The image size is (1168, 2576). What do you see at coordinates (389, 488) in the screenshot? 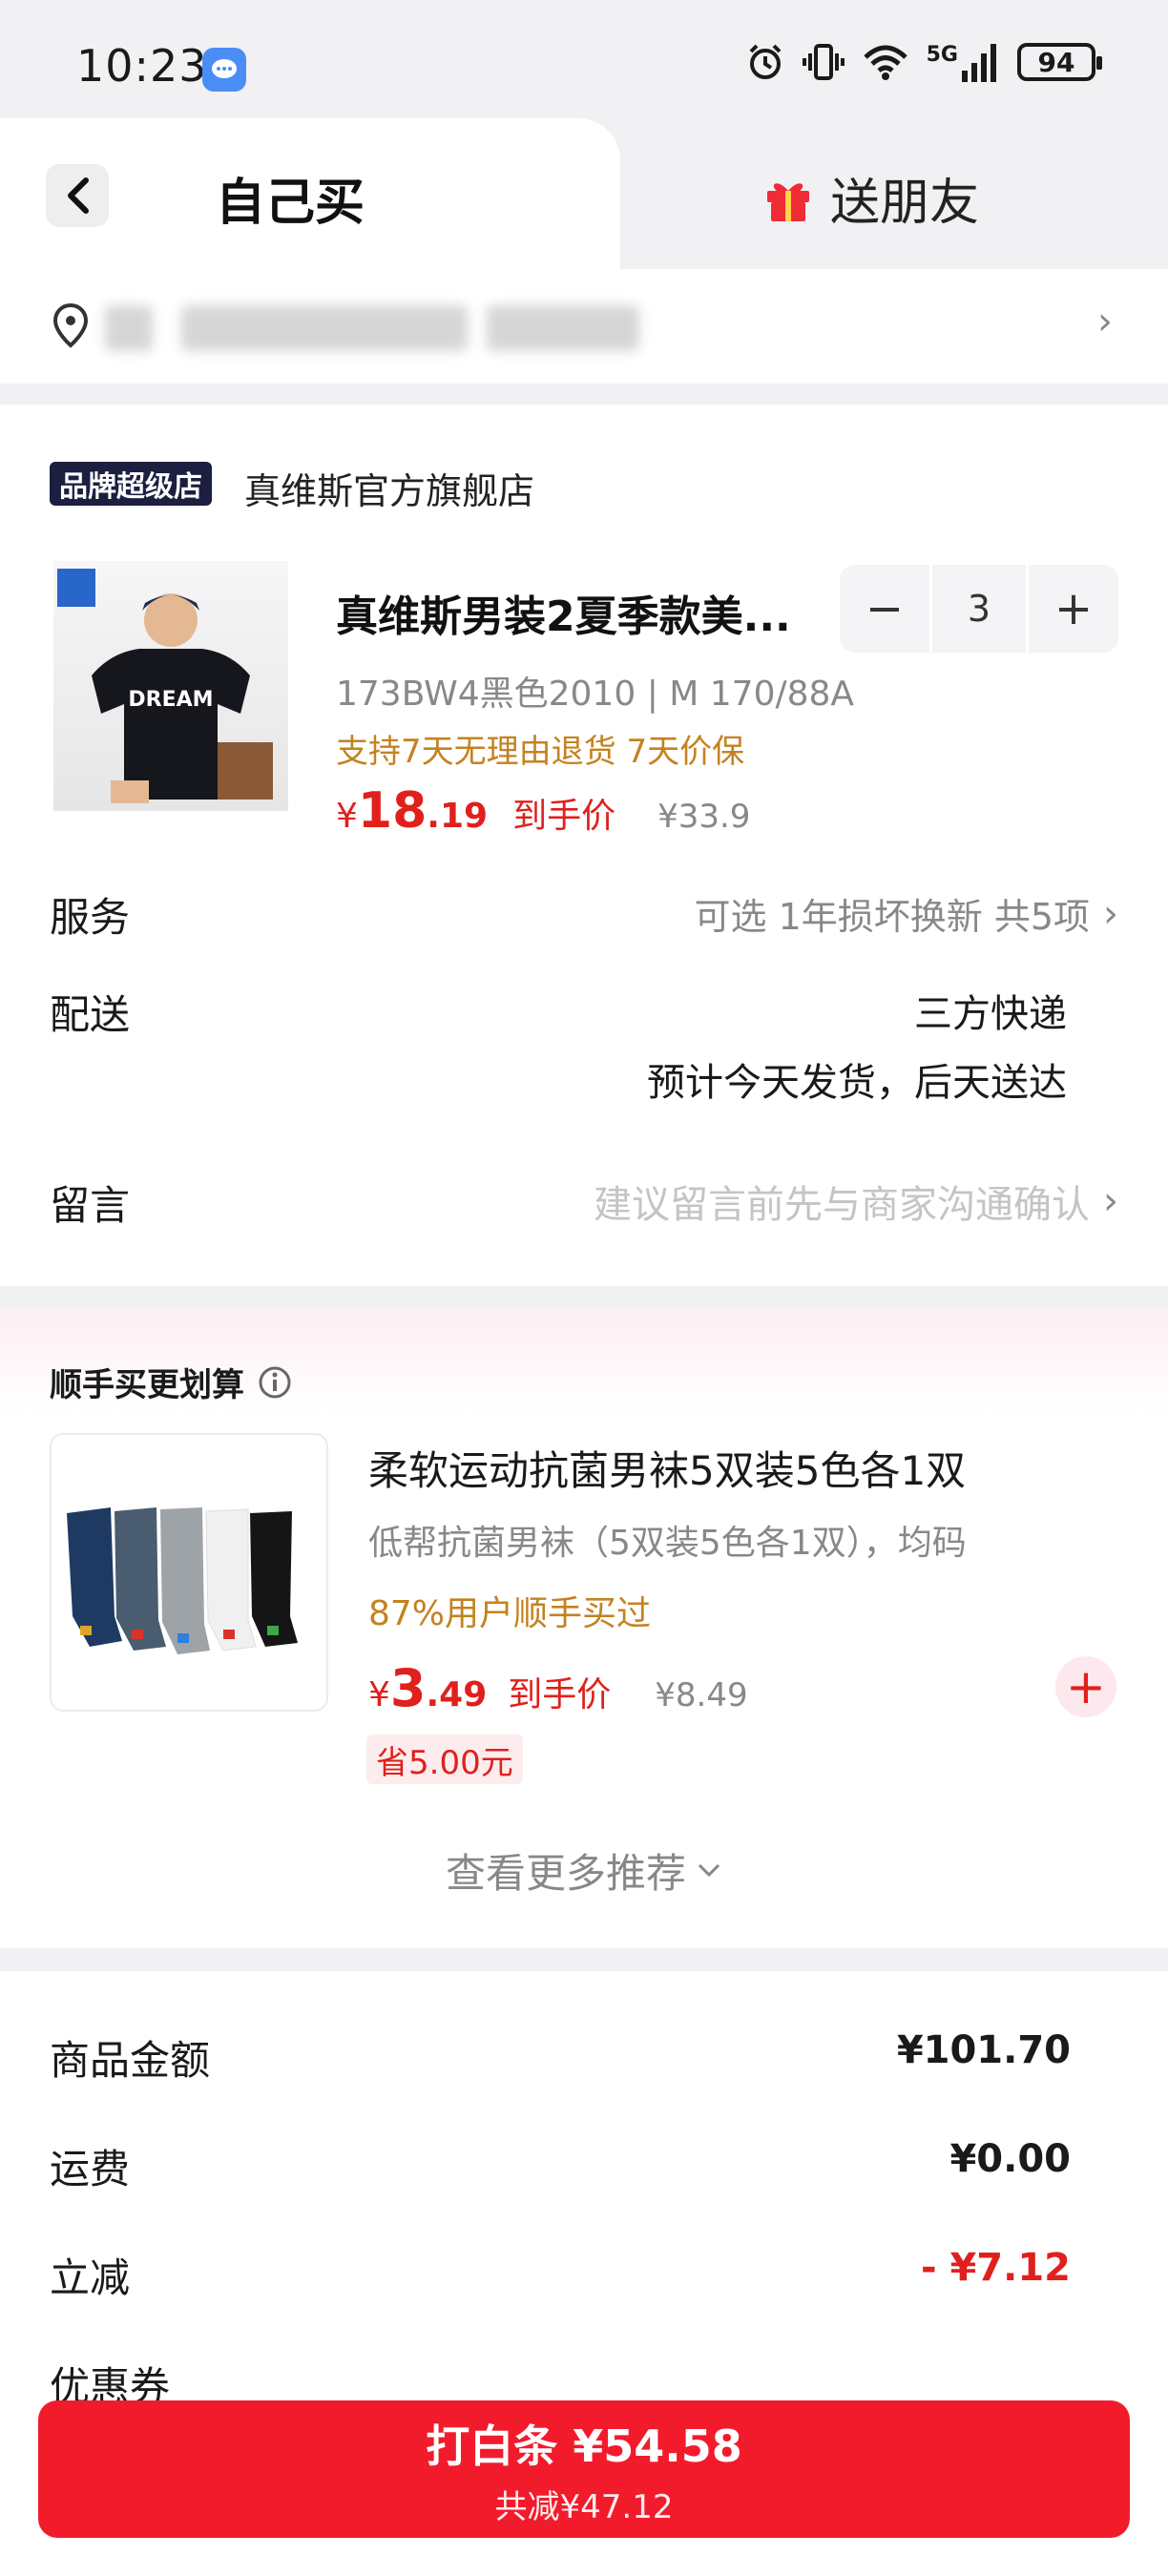
I see `store-name: 真维斯官方旗舰店` at bounding box center [389, 488].